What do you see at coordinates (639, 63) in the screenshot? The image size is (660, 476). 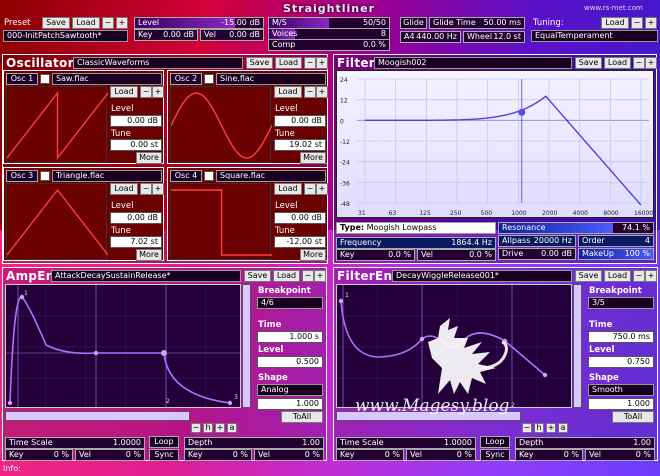 I see `filter-prev-button: −` at bounding box center [639, 63].